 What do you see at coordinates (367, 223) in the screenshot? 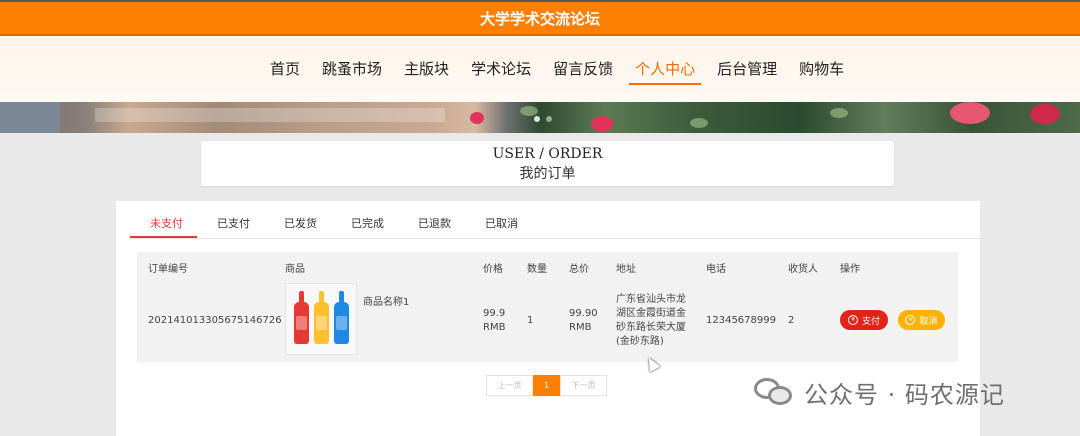
I see `tab-completed: 已完成` at bounding box center [367, 223].